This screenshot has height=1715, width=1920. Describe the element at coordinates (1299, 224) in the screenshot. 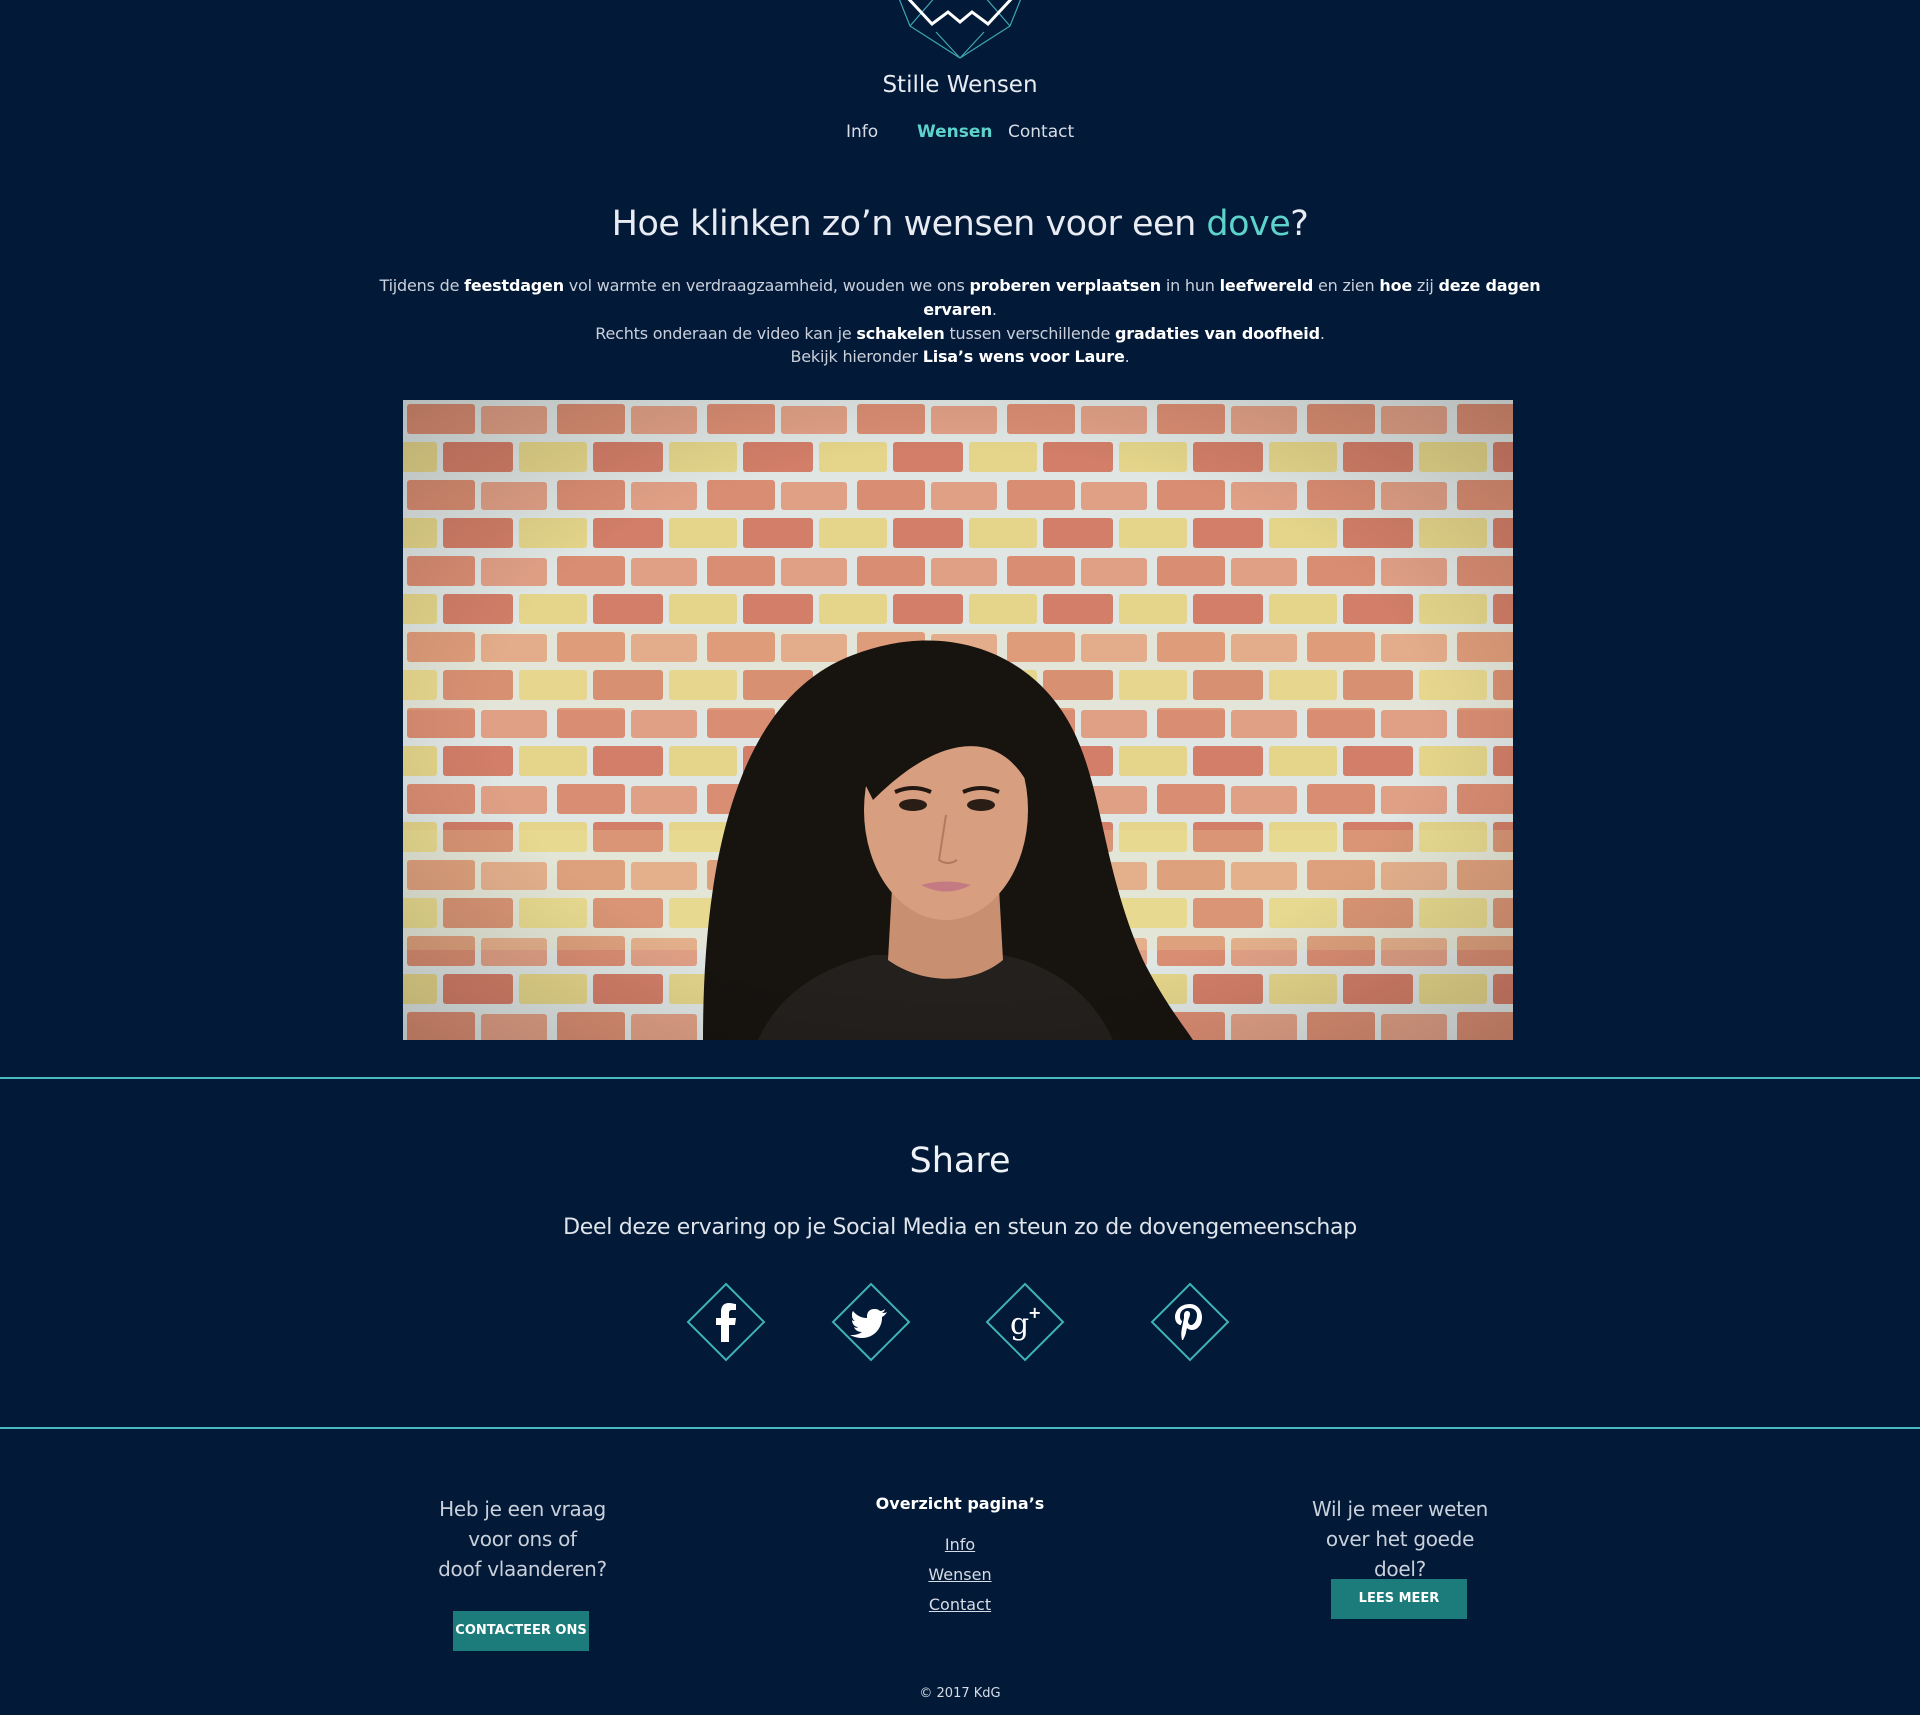

I see `page-title-suffix: ?` at that location.